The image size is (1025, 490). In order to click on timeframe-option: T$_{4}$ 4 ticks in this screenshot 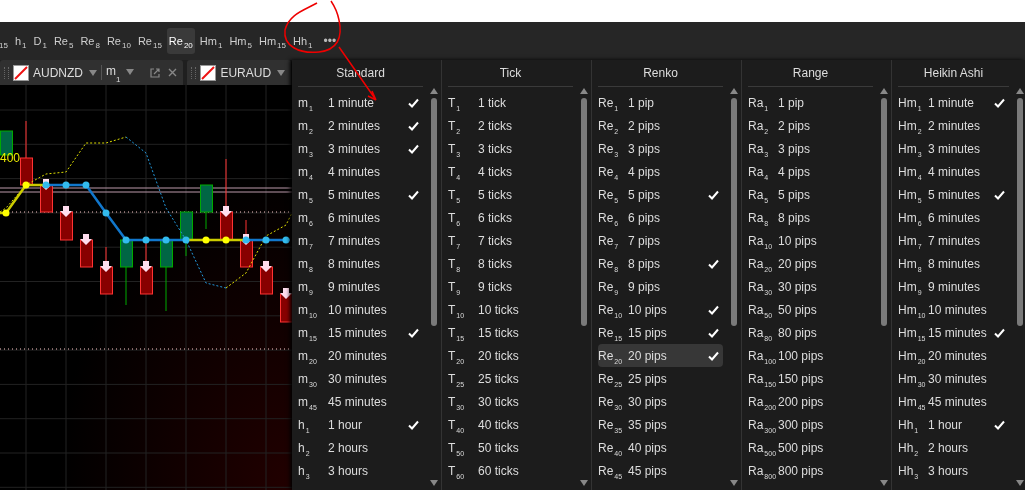, I will do `click(510, 171)`.